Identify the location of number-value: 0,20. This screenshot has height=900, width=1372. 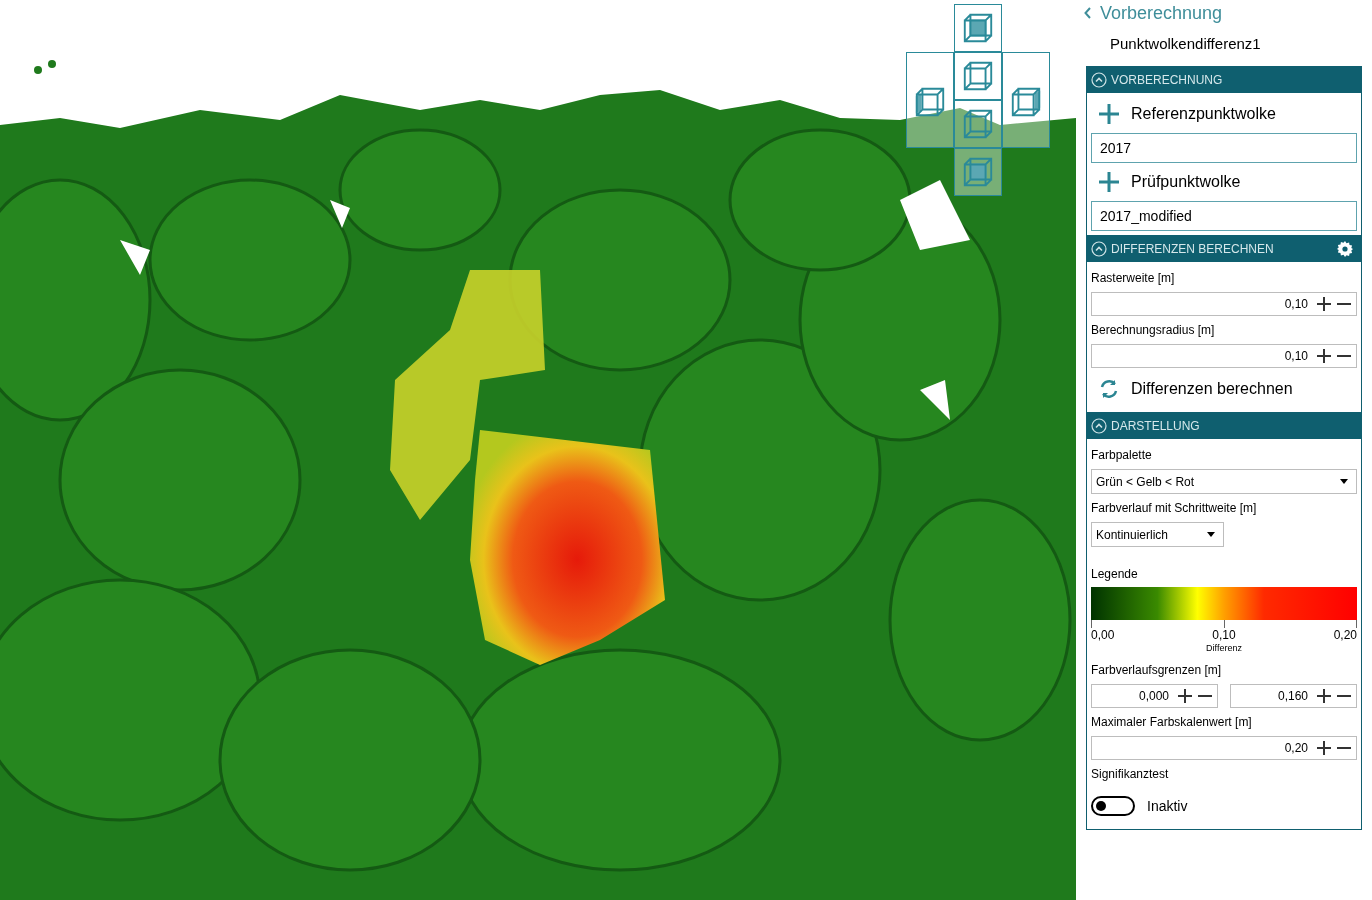
(1296, 748).